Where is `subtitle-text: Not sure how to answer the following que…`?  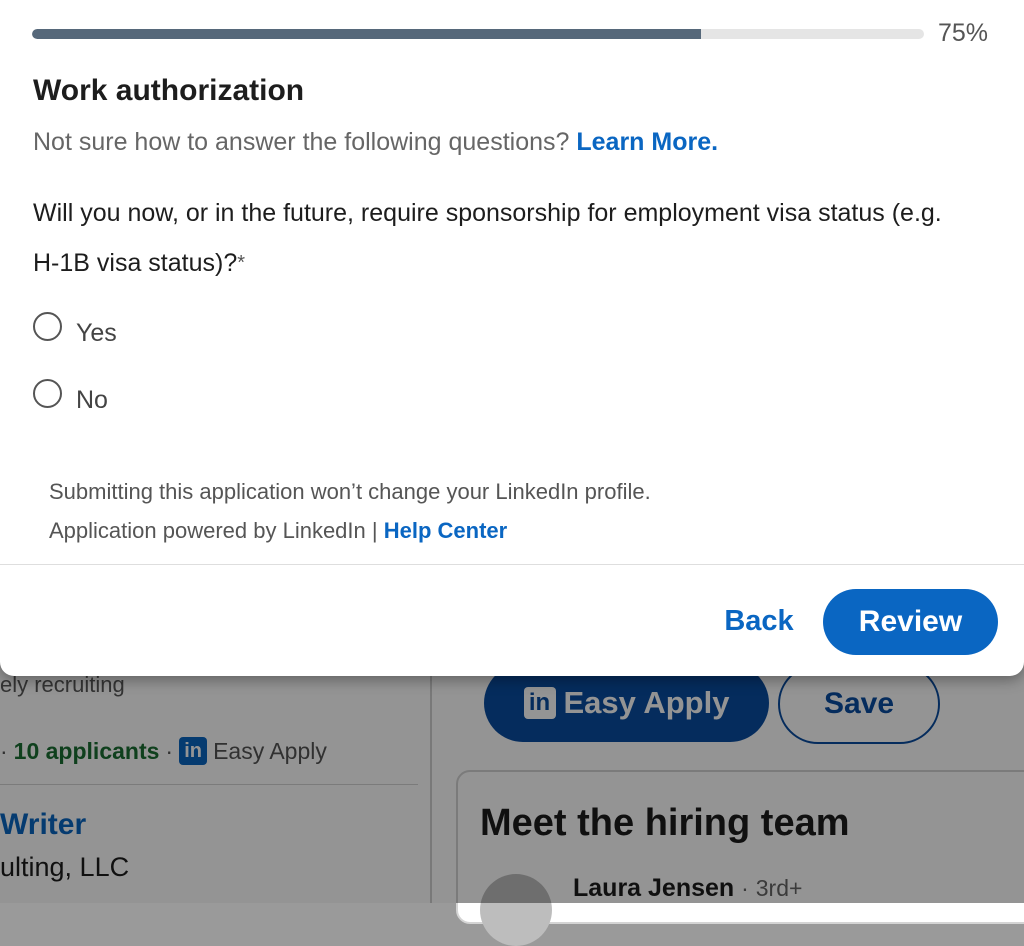
subtitle-text: Not sure how to answer the following que… is located at coordinates (301, 142).